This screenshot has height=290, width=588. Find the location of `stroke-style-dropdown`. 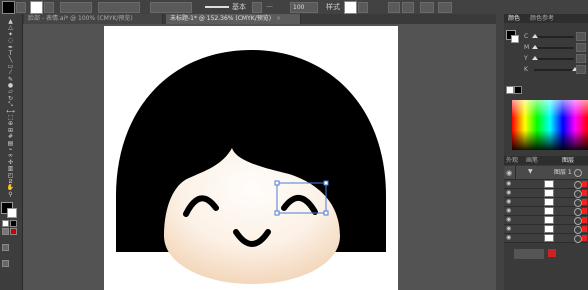

stroke-style-dropdown is located at coordinates (257, 7).